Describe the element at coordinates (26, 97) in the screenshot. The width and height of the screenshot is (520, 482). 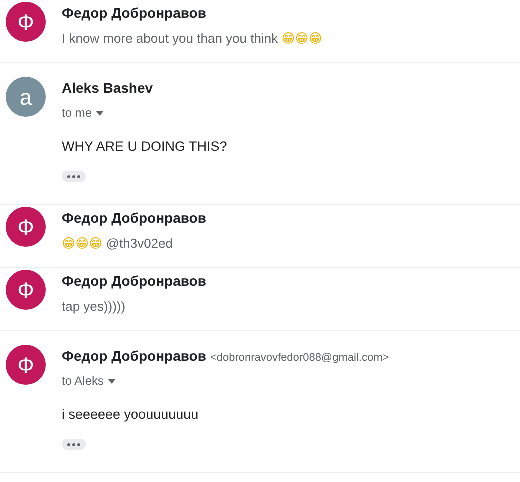
I see `avatar: a` at that location.